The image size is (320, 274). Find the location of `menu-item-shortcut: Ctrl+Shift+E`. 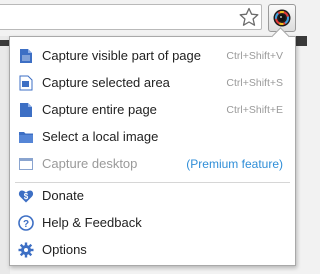

menu-item-shortcut: Ctrl+Shift+E is located at coordinates (254, 110).